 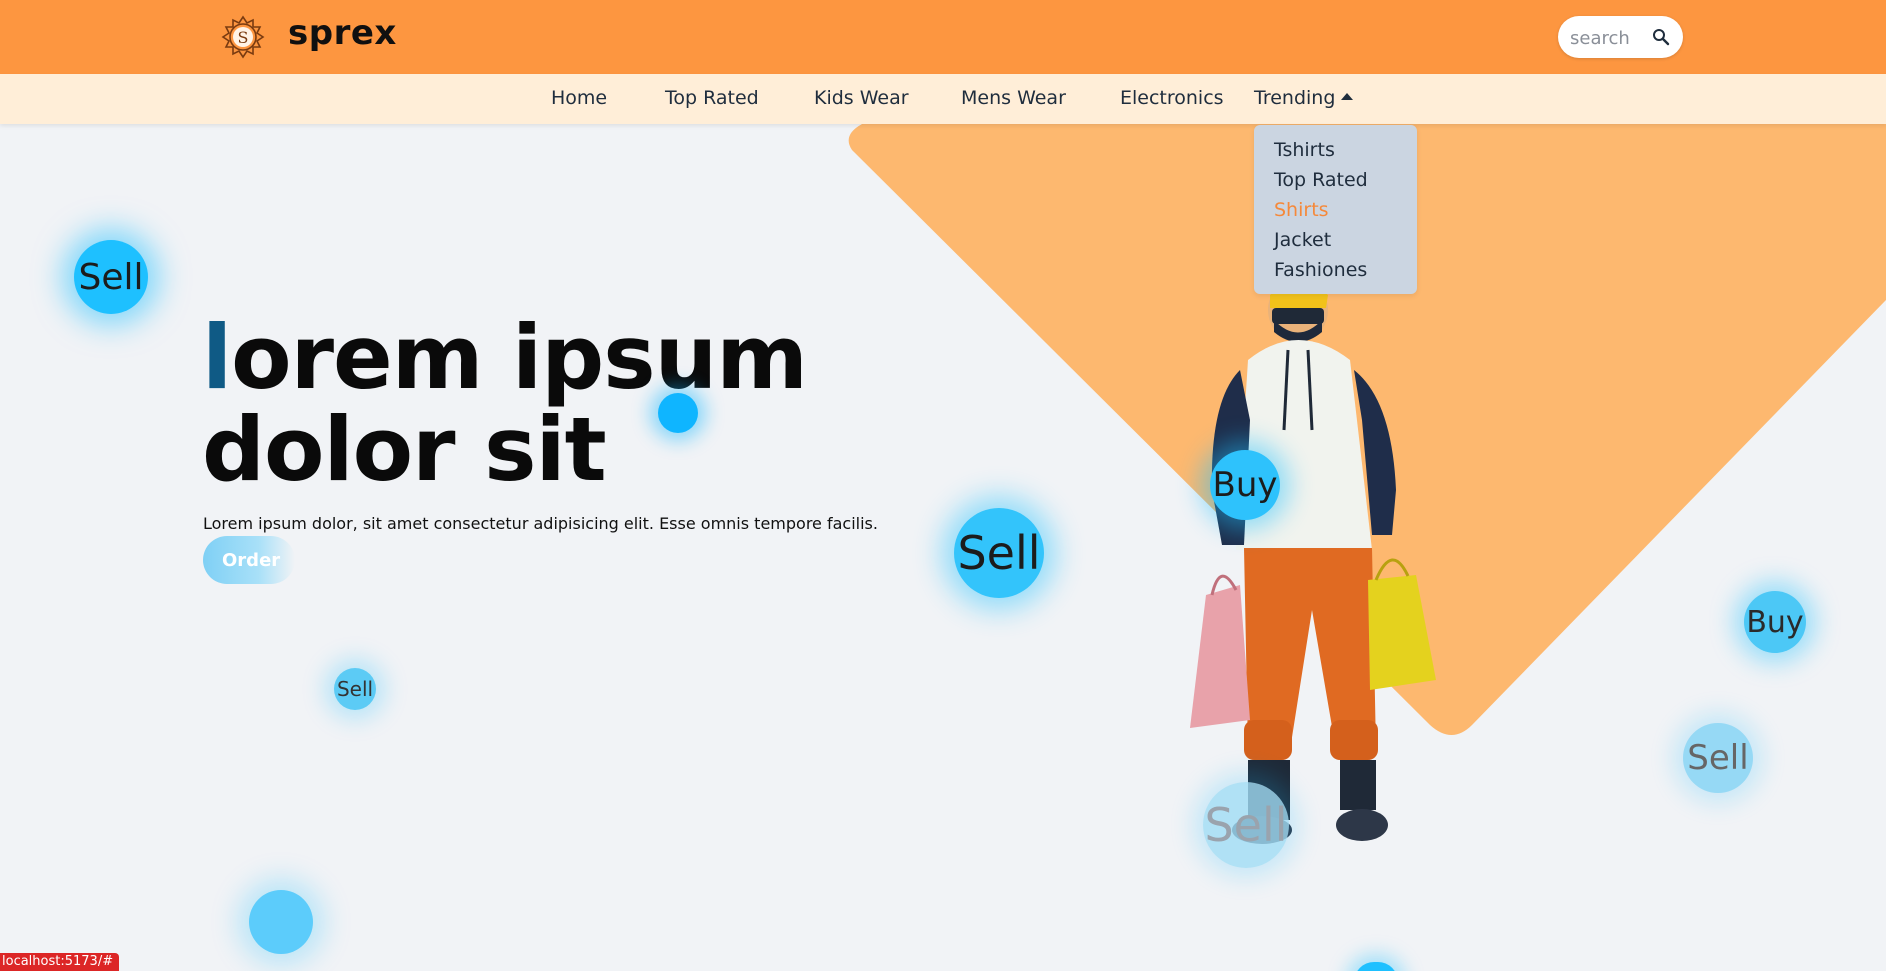 I want to click on hero-title-line2: dolor sit, so click(x=404, y=449).